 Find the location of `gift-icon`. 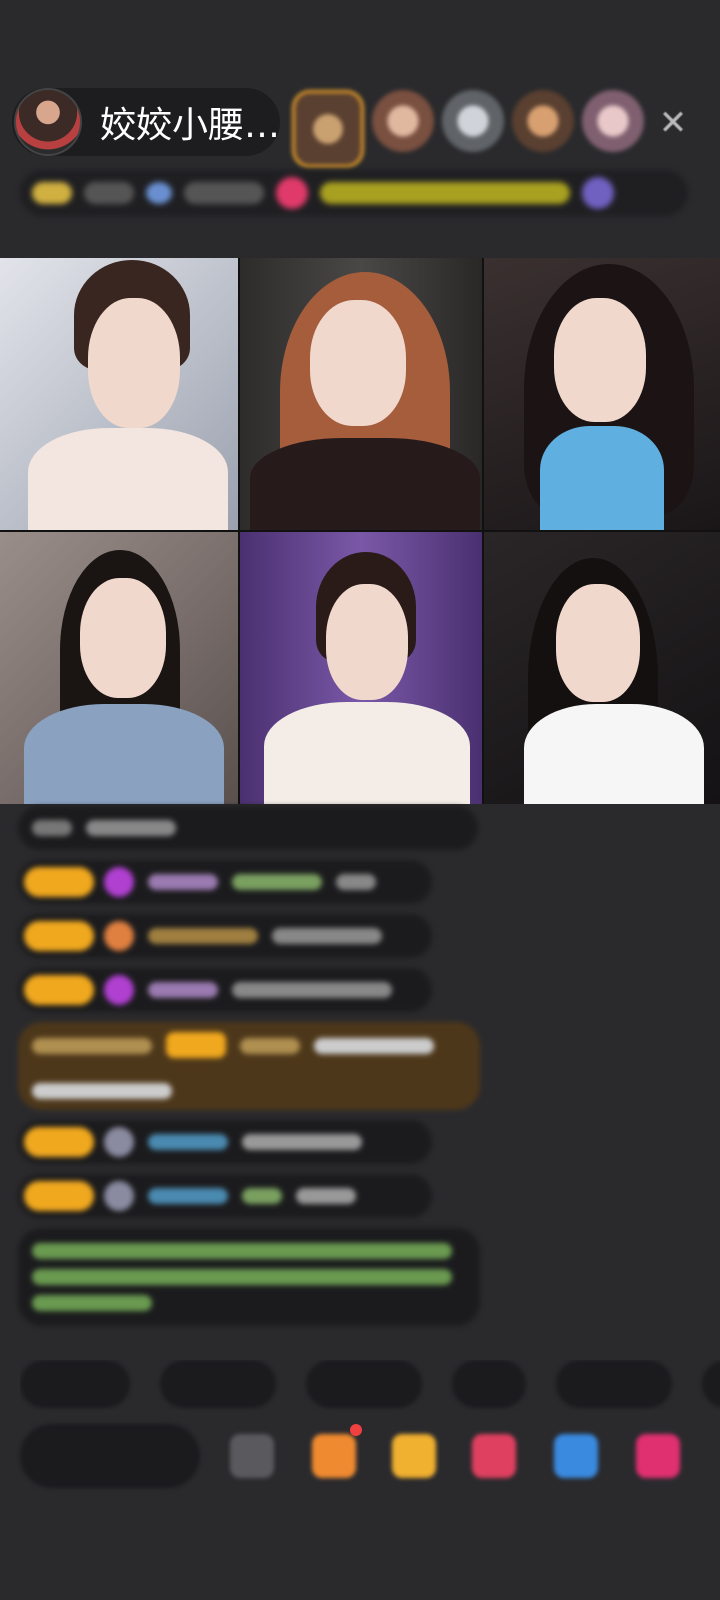

gift-icon is located at coordinates (414, 1456).